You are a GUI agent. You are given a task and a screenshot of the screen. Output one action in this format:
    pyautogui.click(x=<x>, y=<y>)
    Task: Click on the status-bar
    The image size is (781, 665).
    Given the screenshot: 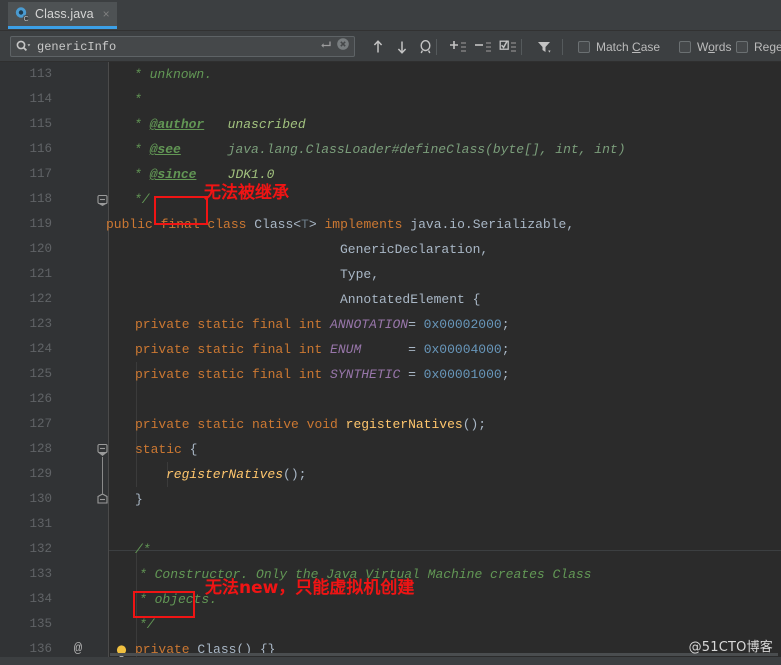 What is the action you would take?
    pyautogui.click(x=390, y=661)
    